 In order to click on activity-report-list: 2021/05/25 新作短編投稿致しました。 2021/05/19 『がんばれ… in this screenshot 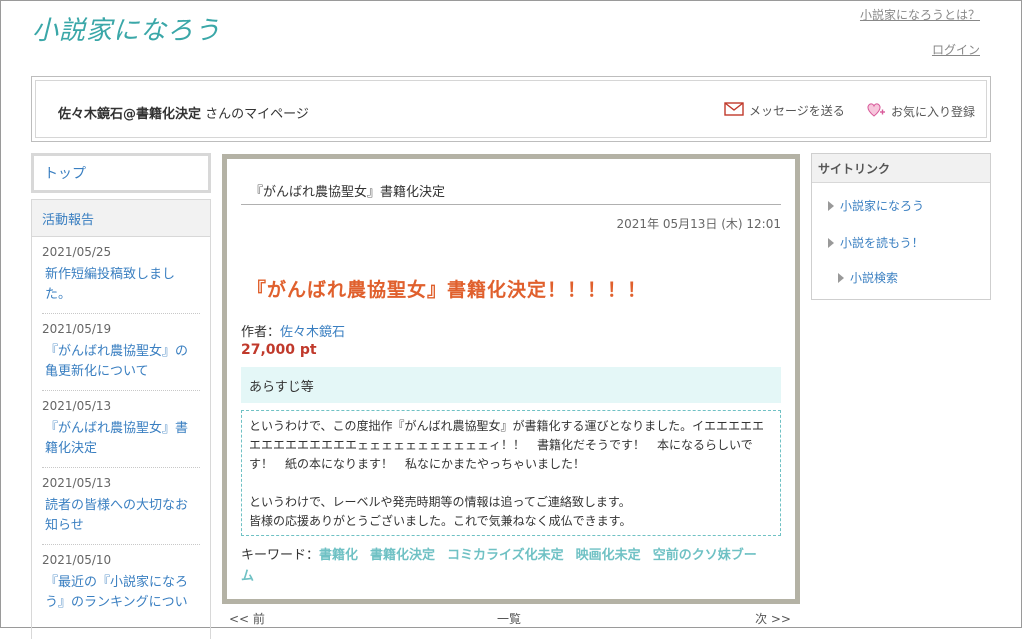, I will do `click(121, 429)`.